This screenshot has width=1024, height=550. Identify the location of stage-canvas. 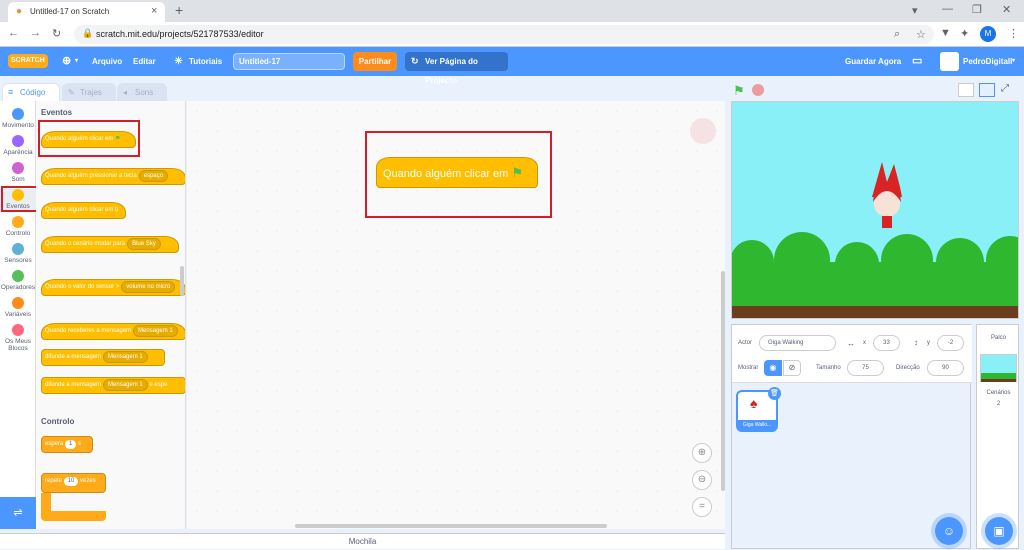
(875, 210).